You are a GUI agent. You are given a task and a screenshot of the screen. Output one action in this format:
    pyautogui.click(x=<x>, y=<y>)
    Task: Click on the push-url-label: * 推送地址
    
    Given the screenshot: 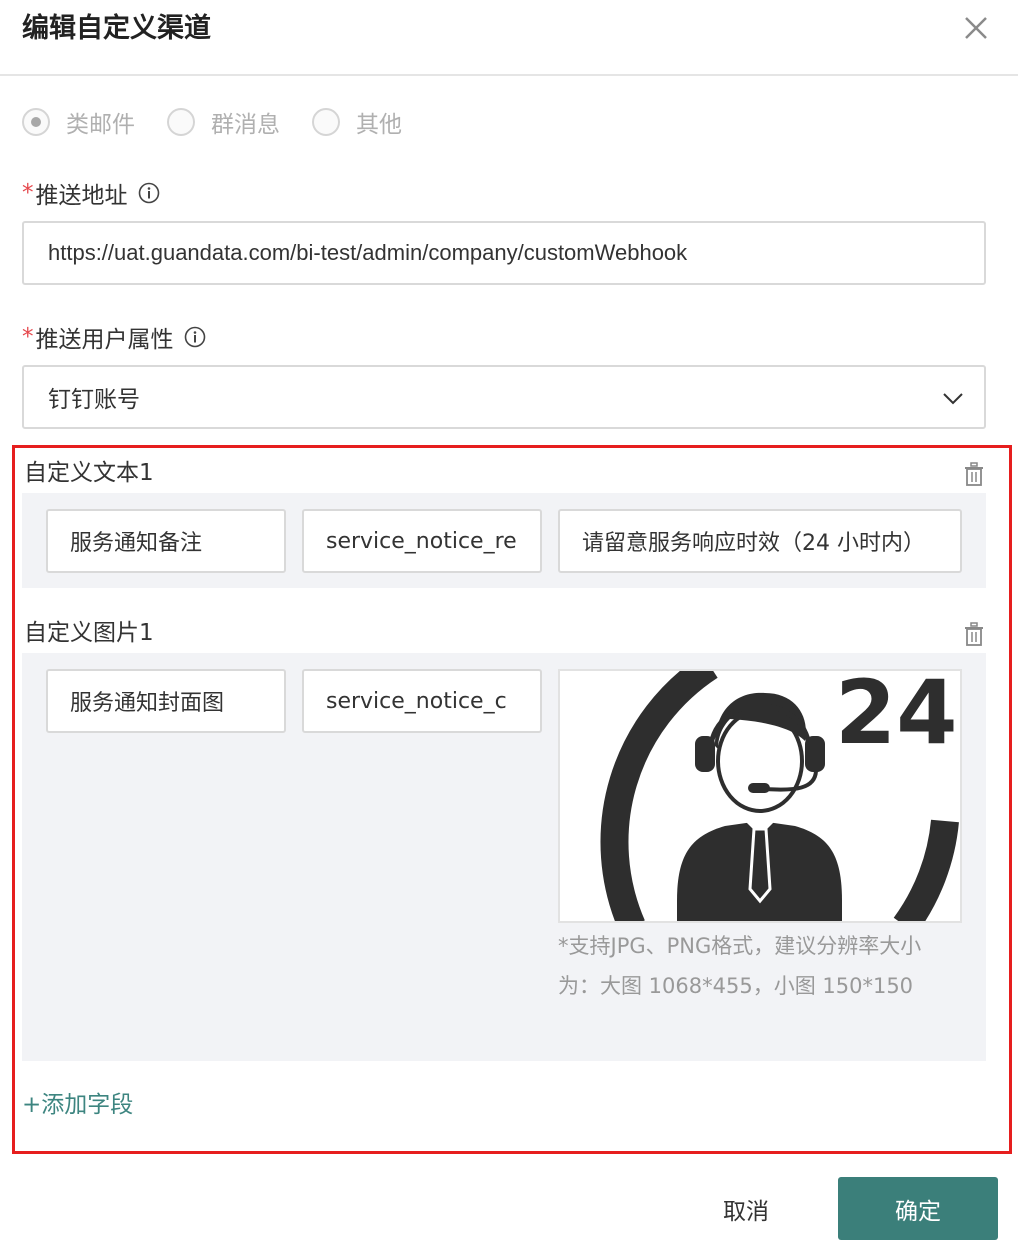 What is the action you would take?
    pyautogui.click(x=91, y=193)
    